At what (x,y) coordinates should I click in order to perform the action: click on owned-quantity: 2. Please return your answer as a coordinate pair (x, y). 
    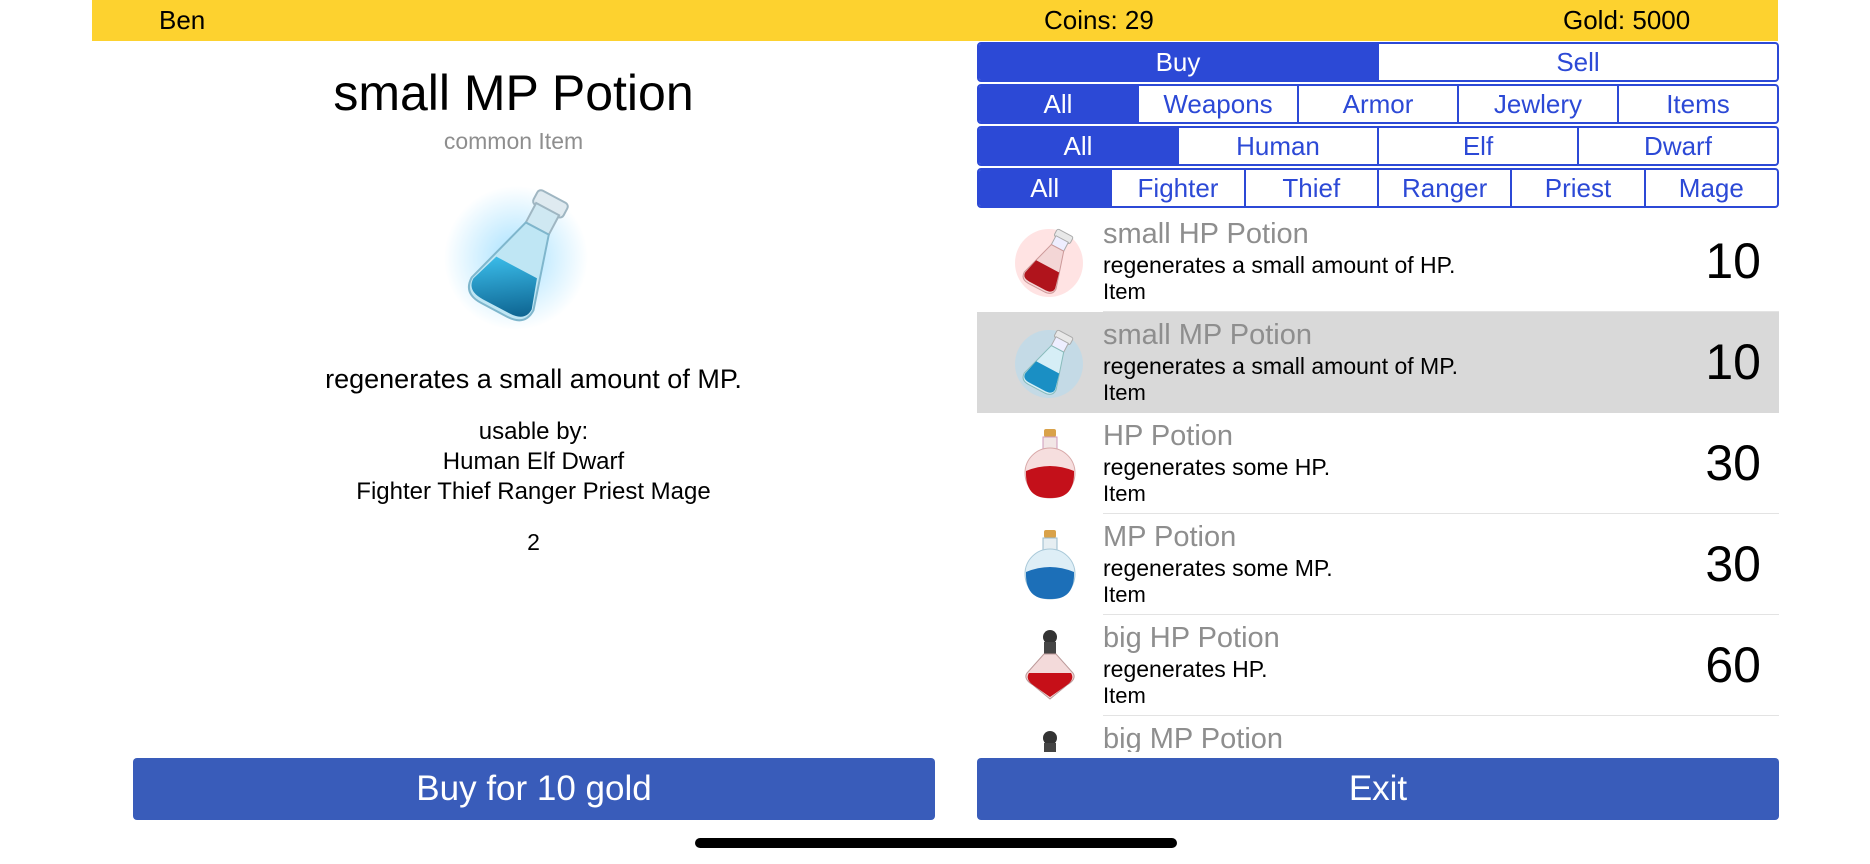
    Looking at the image, I should click on (533, 542).